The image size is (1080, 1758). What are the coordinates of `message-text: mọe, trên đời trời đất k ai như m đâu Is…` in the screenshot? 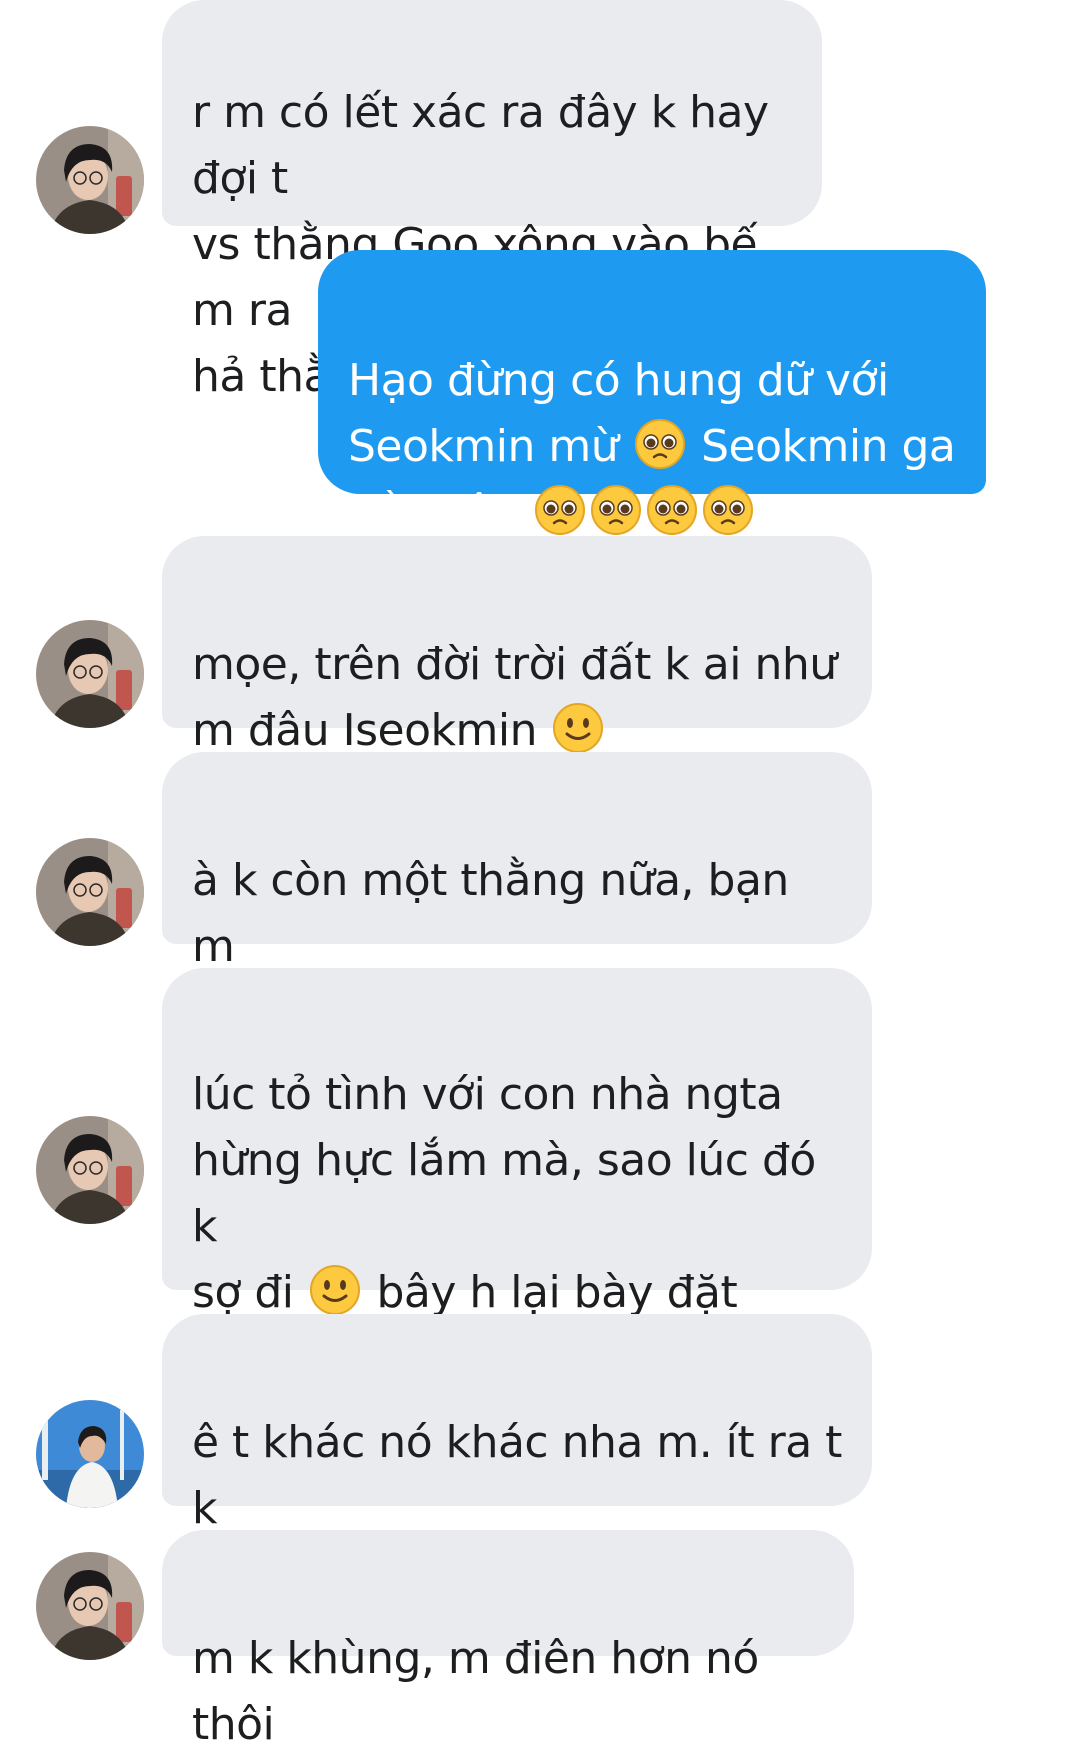 It's located at (514, 697).